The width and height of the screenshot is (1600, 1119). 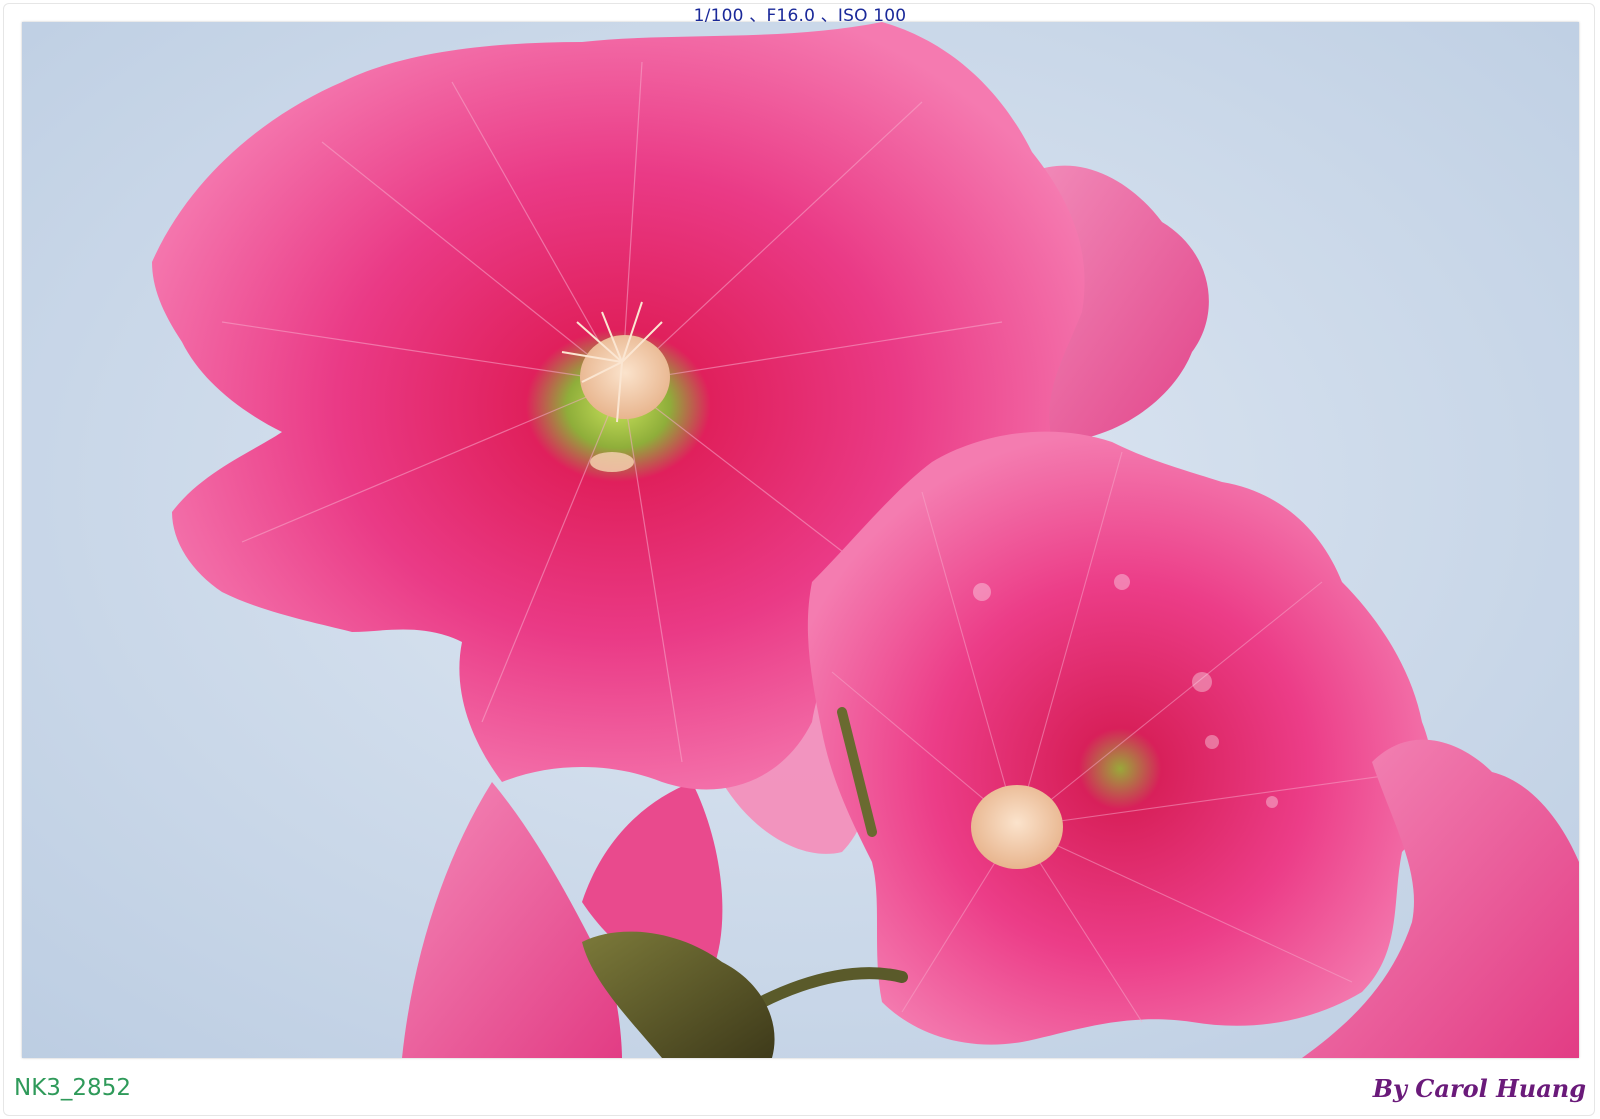 What do you see at coordinates (1479, 1088) in the screenshot?
I see `photographer-byline: By Carol Huang` at bounding box center [1479, 1088].